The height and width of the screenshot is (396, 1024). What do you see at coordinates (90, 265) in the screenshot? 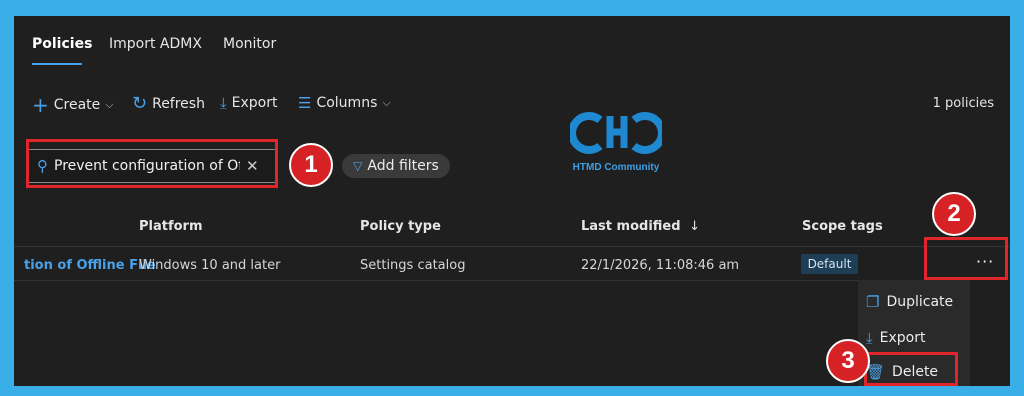
I see `policy-name-link: tion of Offline File` at bounding box center [90, 265].